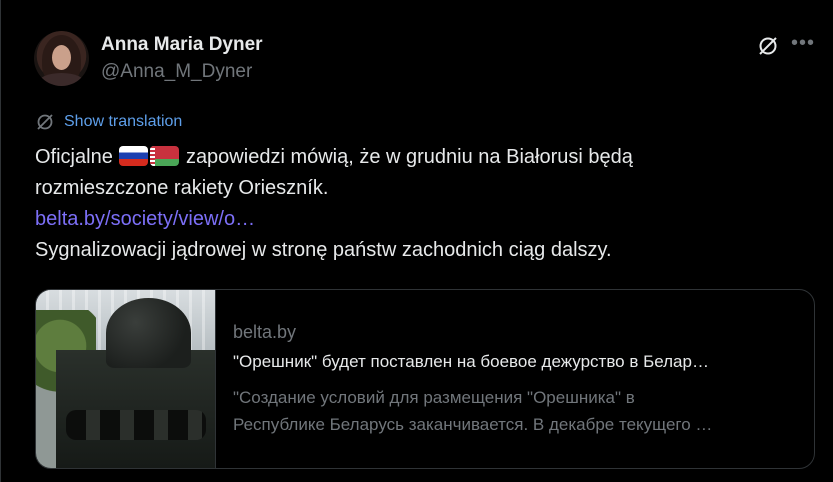 The width and height of the screenshot is (833, 482). What do you see at coordinates (265, 332) in the screenshot?
I see `card-domain: belta.by` at bounding box center [265, 332].